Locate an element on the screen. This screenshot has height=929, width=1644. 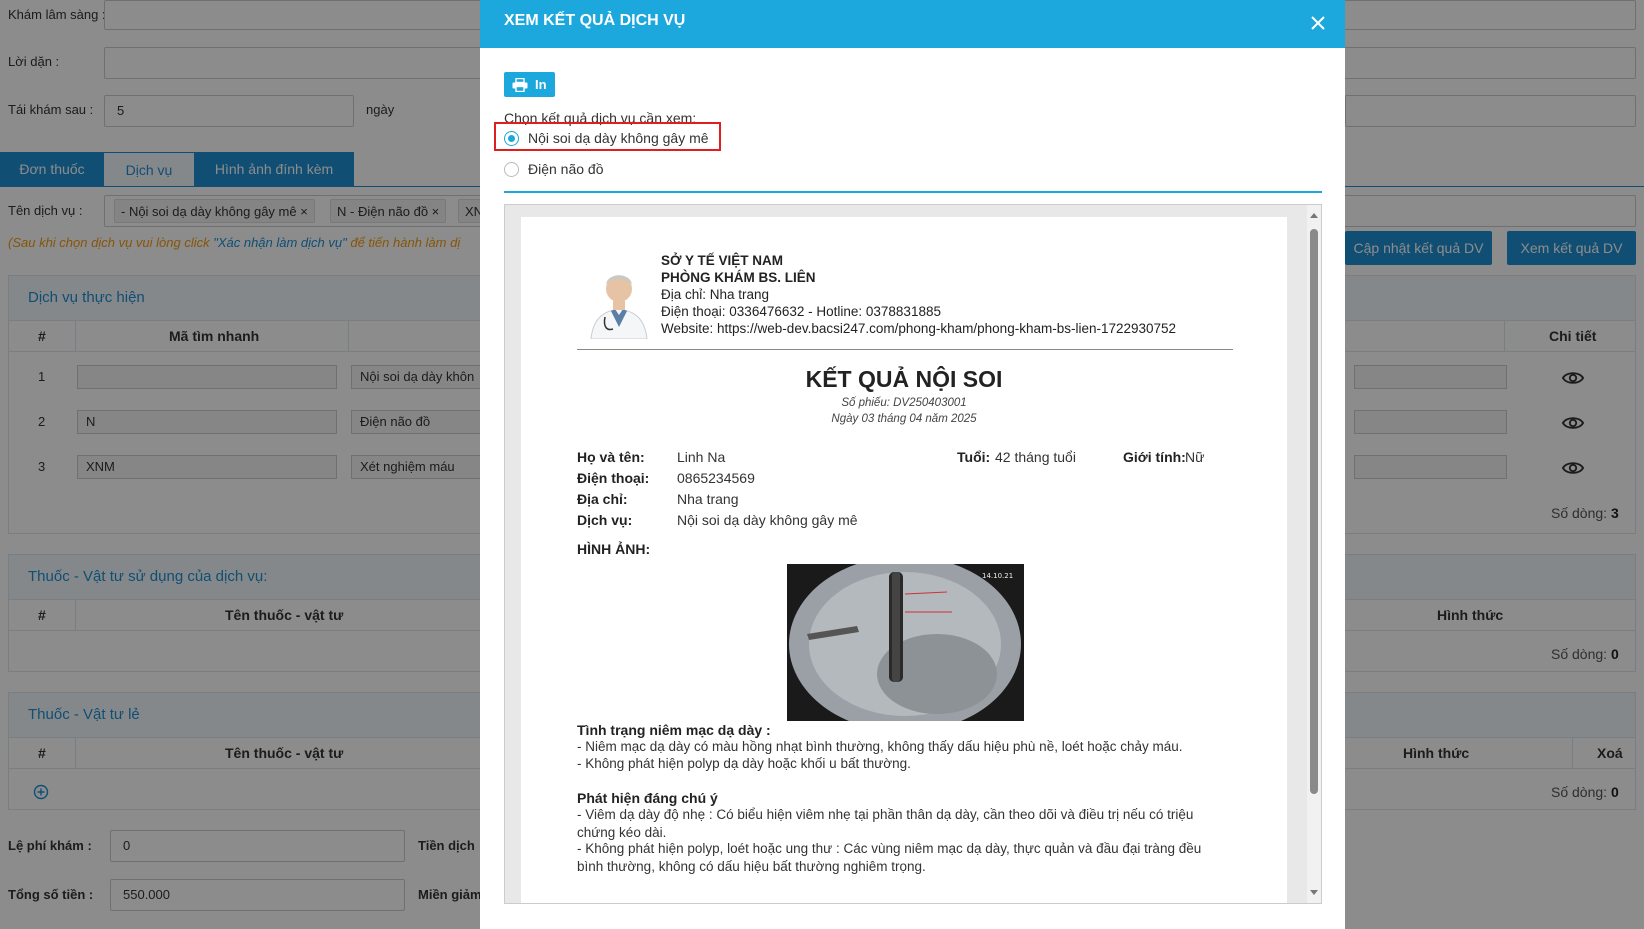
address-label: Địa chỉ: is located at coordinates (602, 499).